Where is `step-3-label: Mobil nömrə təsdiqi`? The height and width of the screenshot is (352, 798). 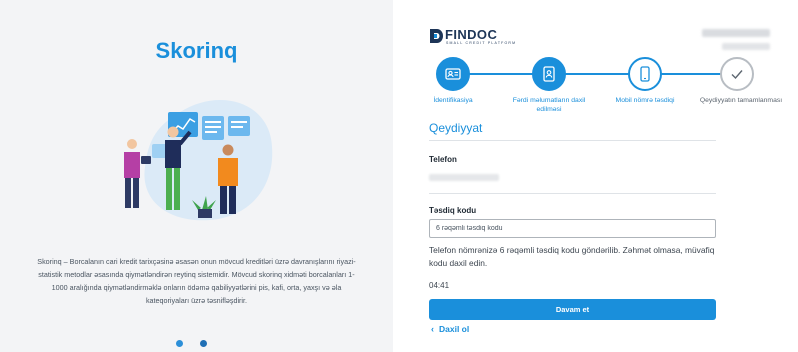
step-3-label: Mobil nömrə təsdiqi is located at coordinates (645, 100).